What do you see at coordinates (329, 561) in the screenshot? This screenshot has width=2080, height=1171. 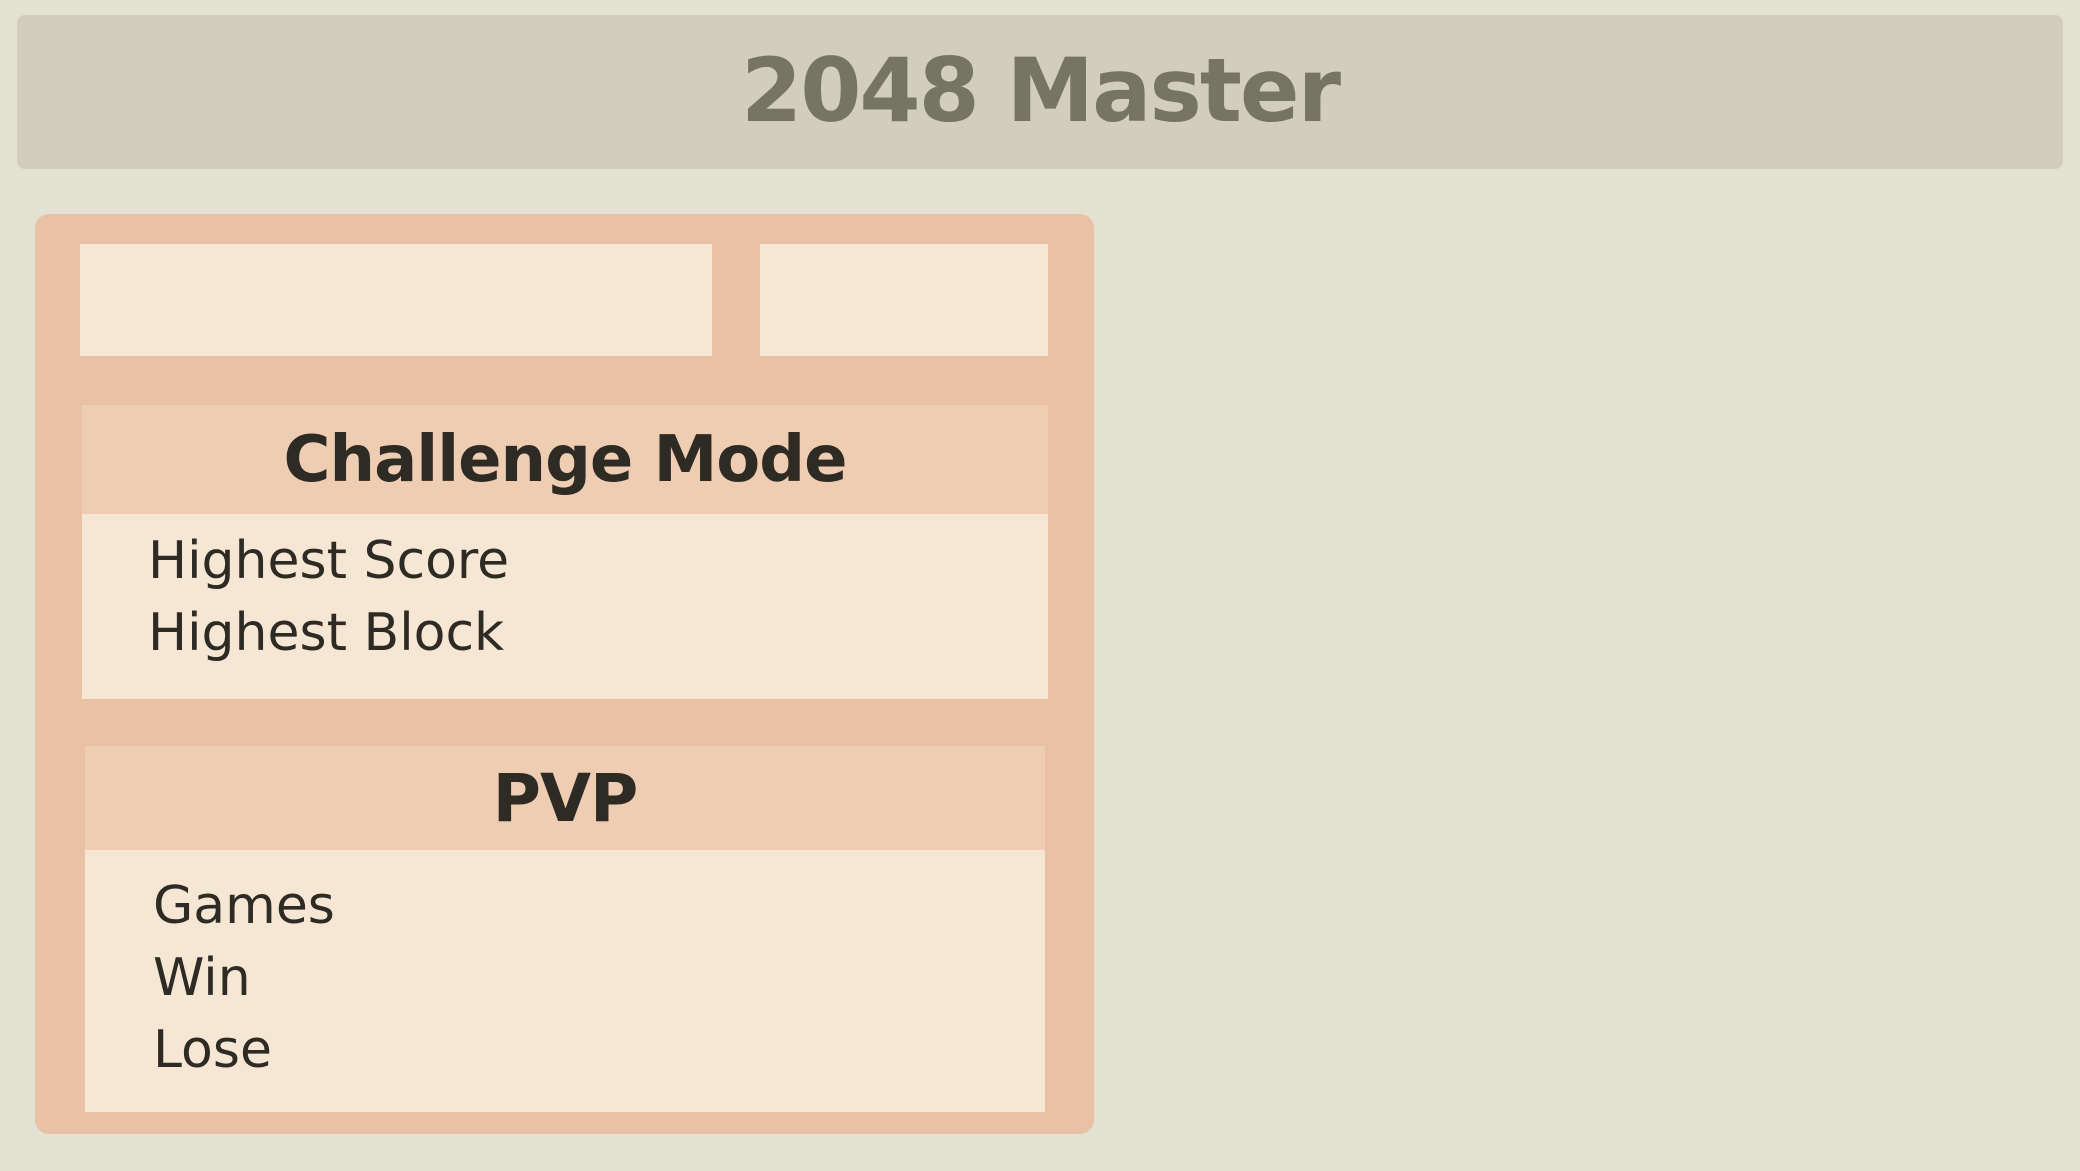 I see `highest-score-label: Highest Score` at bounding box center [329, 561].